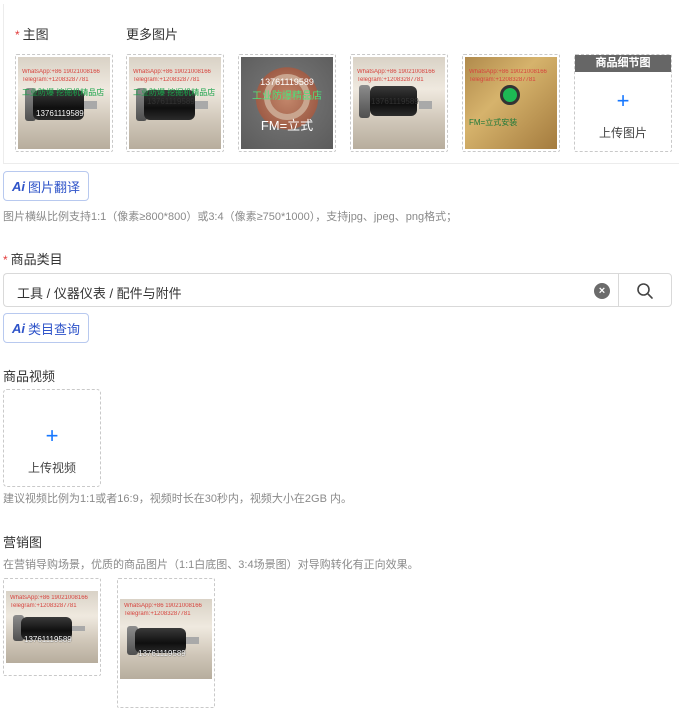 The height and width of the screenshot is (714, 679). Describe the element at coordinates (311, 290) in the screenshot. I see `category-input: 工具 / 仪器仪表 / 配件与附件 ×` at that location.